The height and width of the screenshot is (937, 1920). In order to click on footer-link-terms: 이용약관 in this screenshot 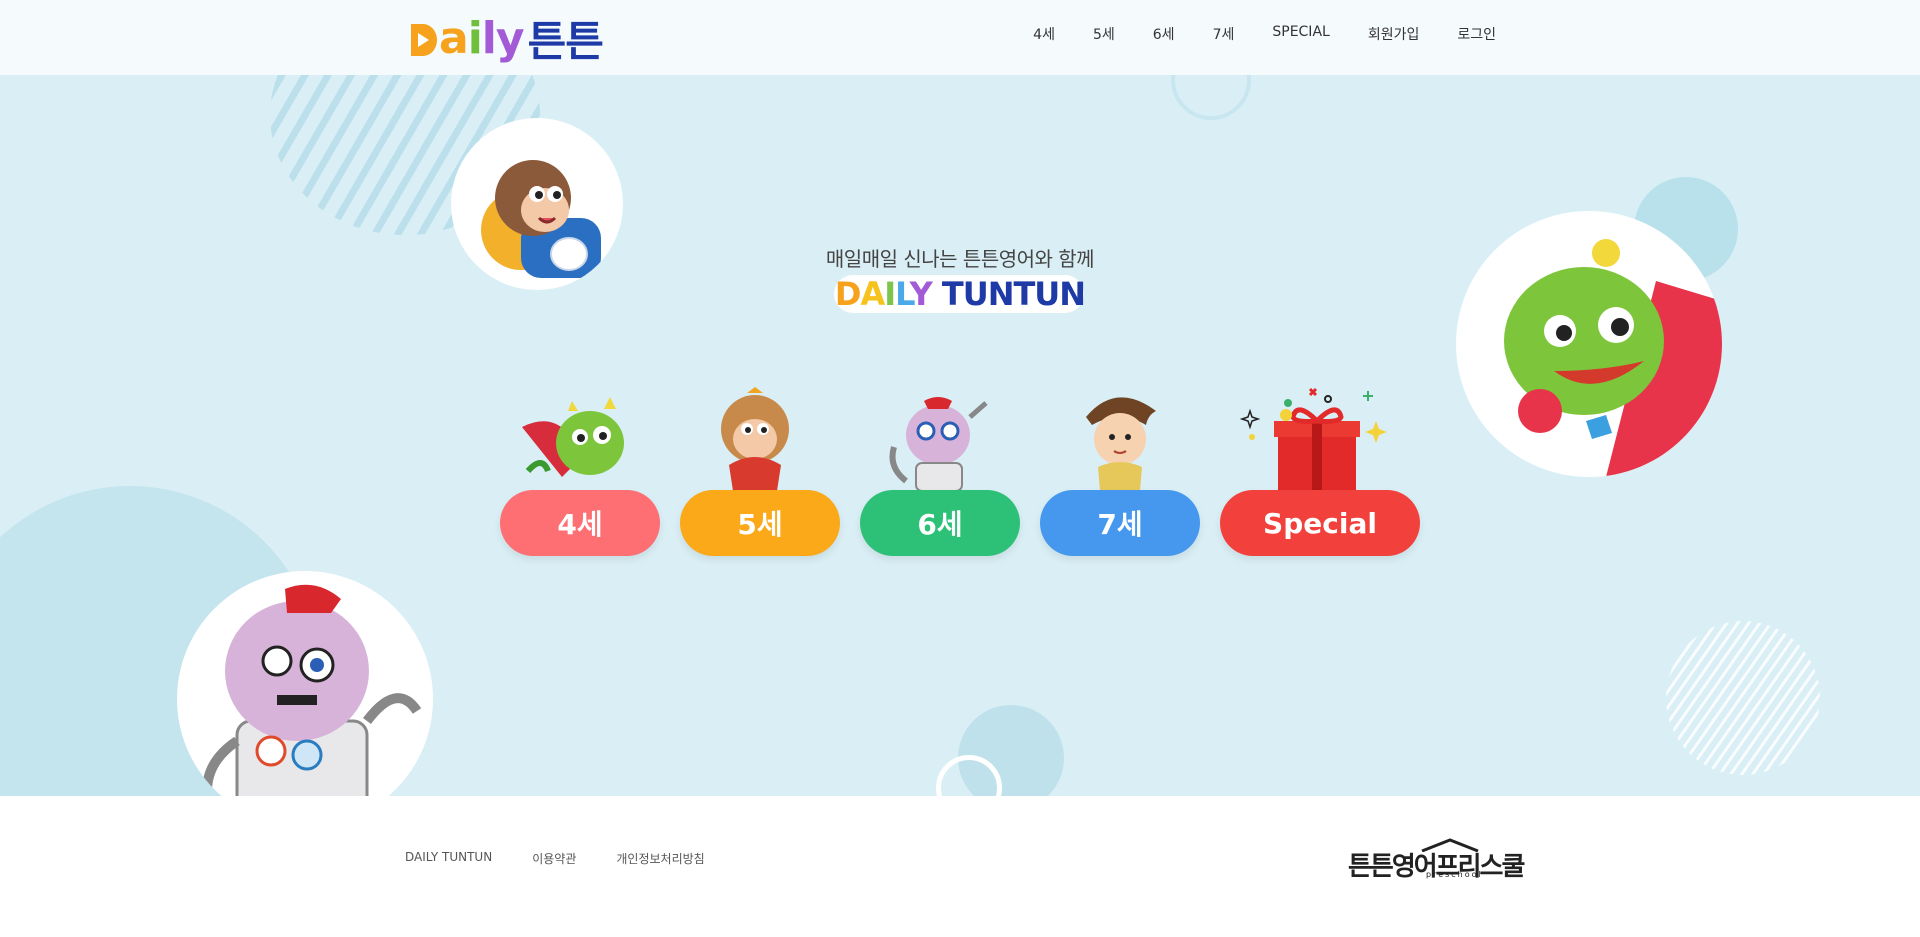, I will do `click(554, 858)`.